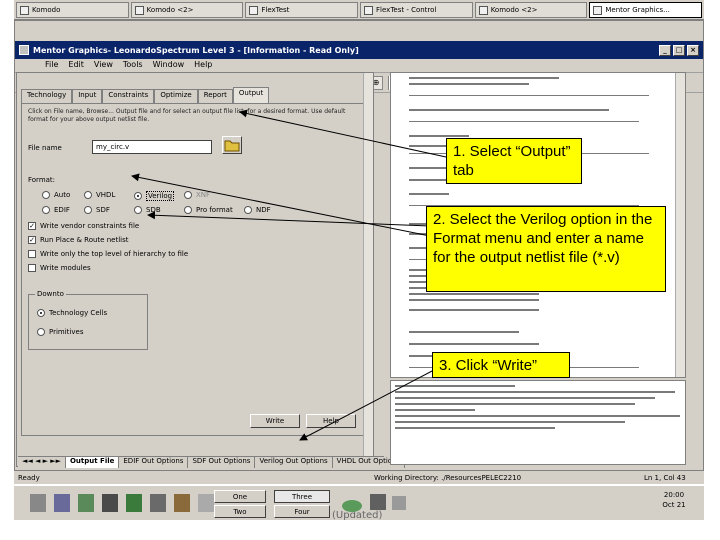  Describe the element at coordinates (367, 405) in the screenshot. I see `arrow-to-write-button` at that location.